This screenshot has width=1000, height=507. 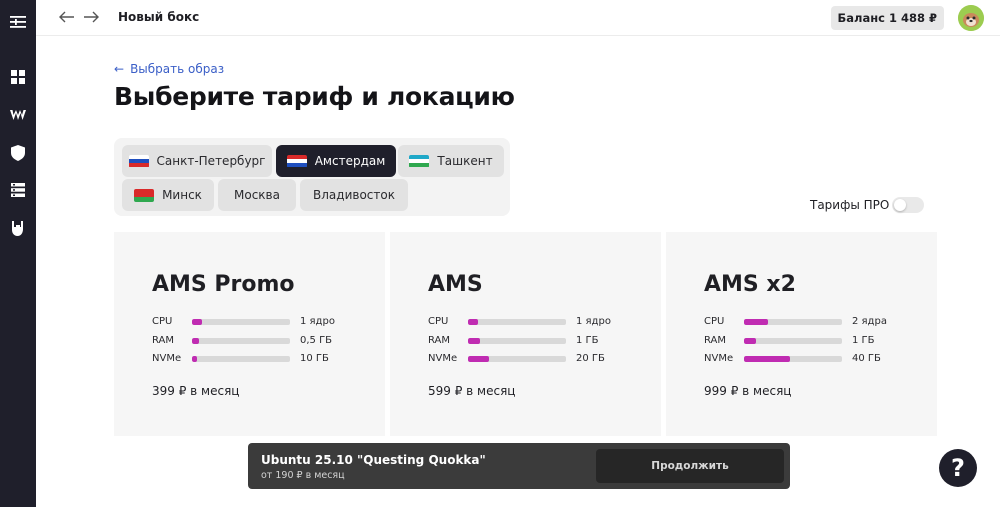 I want to click on location-minsk: Минск, so click(x=168, y=195).